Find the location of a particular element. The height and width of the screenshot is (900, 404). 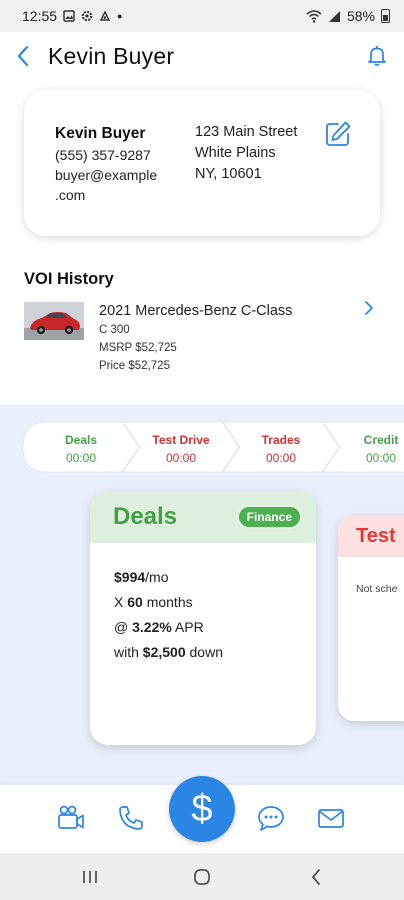

deals-card-title: Deals is located at coordinates (145, 516).